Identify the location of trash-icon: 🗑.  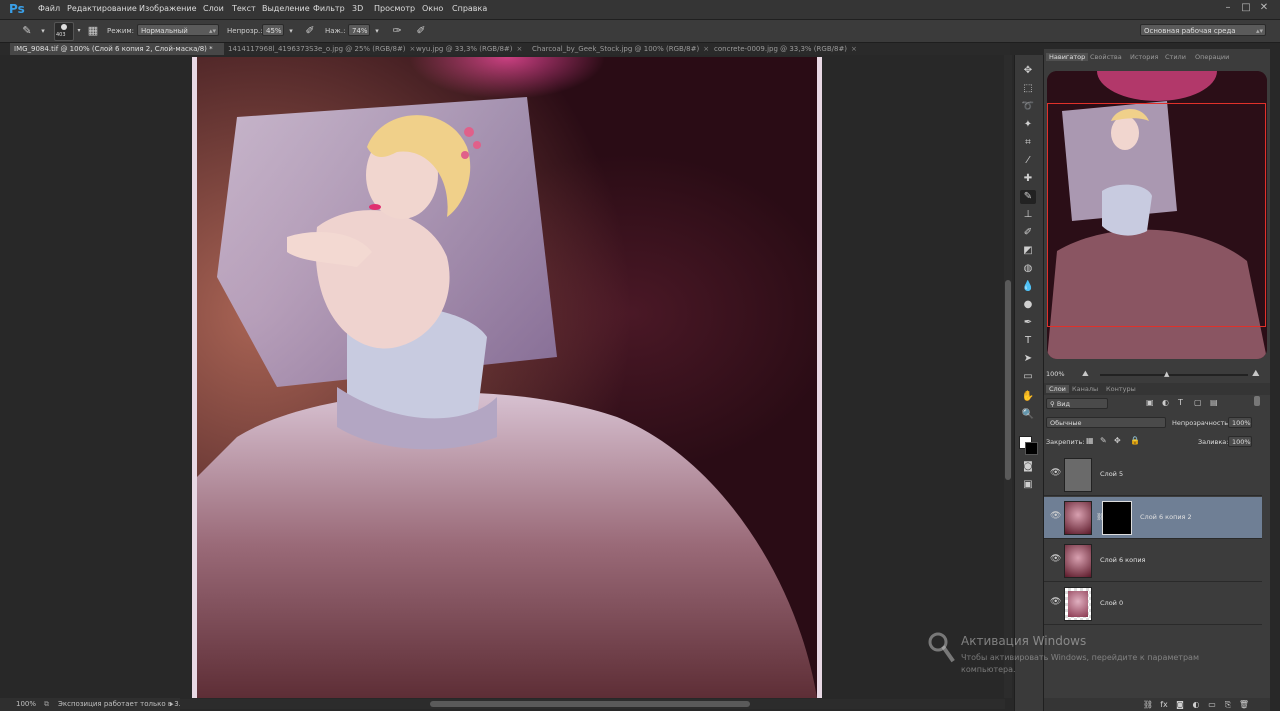
(1244, 704).